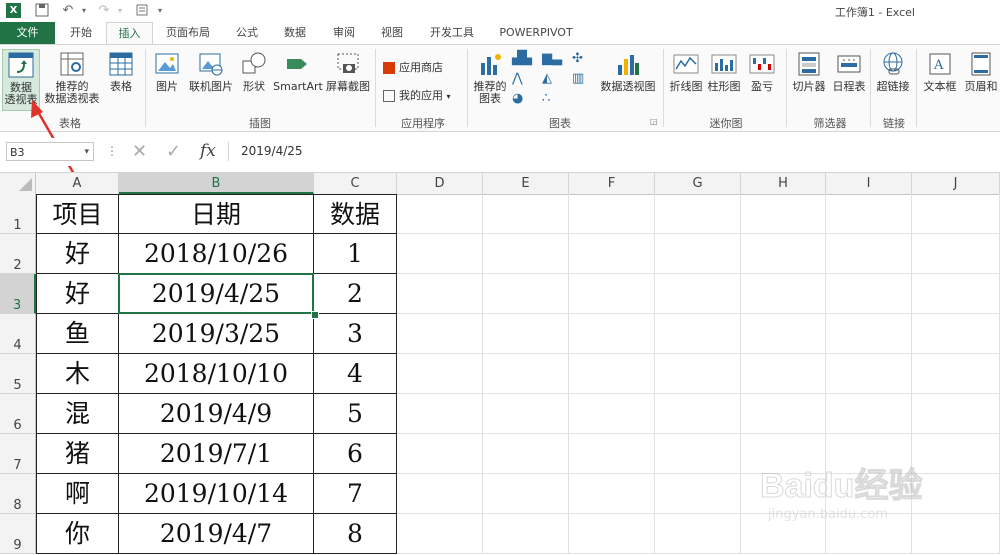  I want to click on shapes-button: 形状, so click(254, 72).